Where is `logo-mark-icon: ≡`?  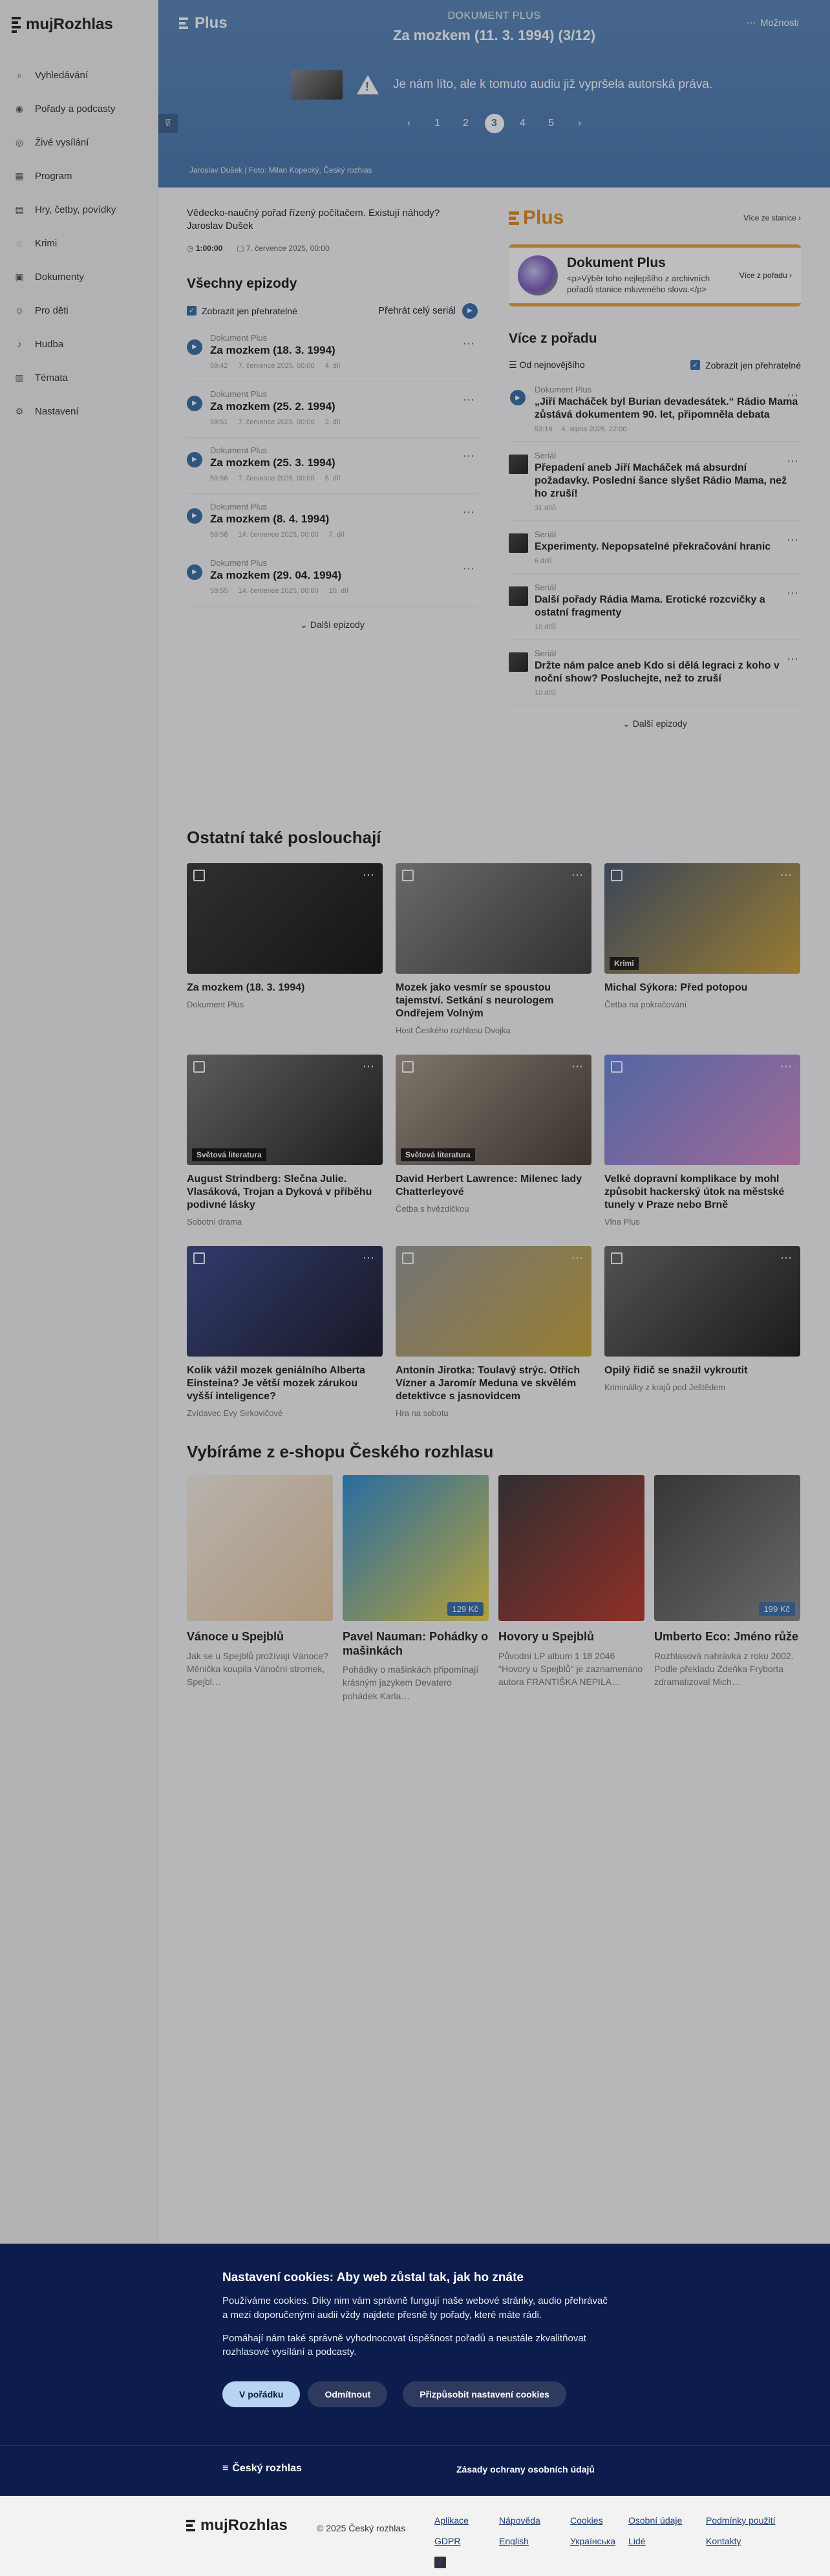
logo-mark-icon: ≡ is located at coordinates (225, 2468).